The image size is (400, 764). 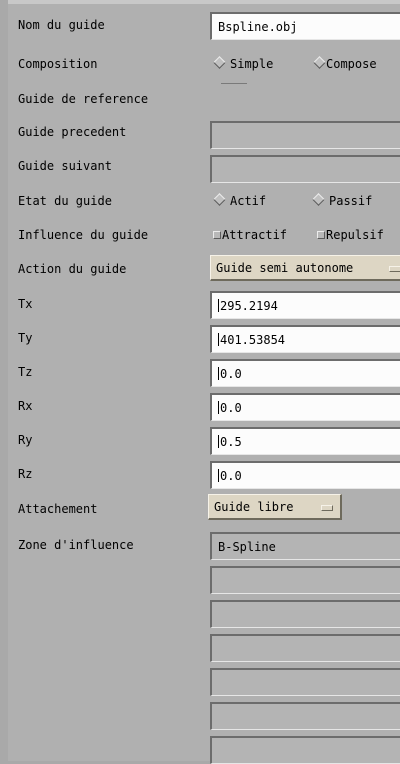 I want to click on label-nom-du-guide: Nom du guide, so click(x=61, y=25).